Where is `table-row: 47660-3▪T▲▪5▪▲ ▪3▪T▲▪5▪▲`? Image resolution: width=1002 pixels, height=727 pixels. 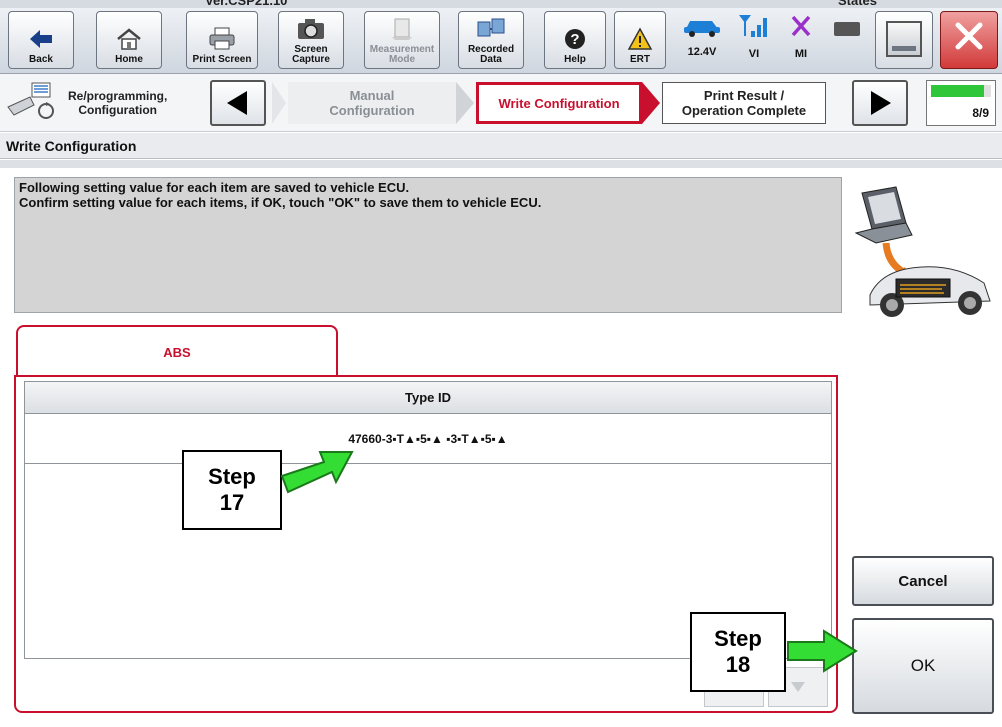 table-row: 47660-3▪T▲▪5▪▲ ▪3▪T▲▪5▪▲ is located at coordinates (428, 439).